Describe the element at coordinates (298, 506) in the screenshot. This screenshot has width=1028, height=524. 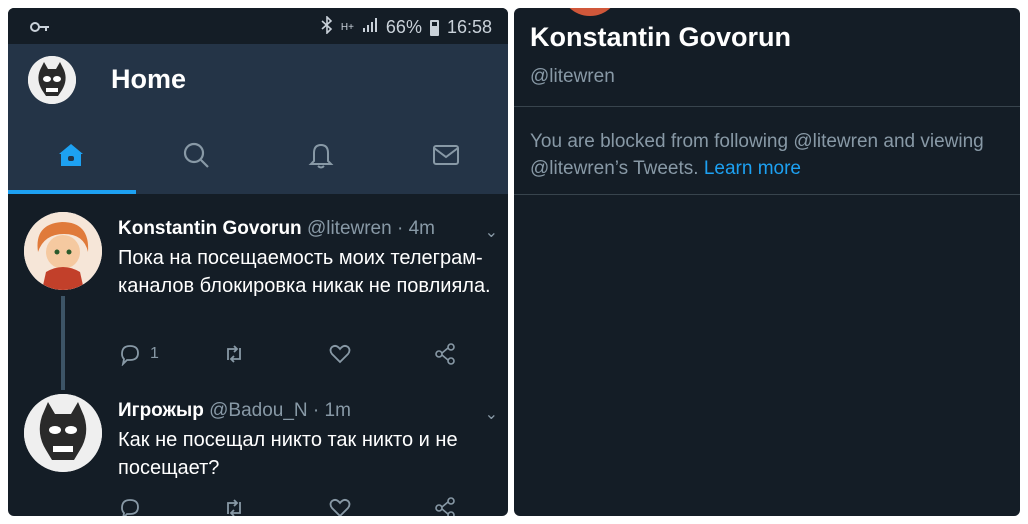
I see `tweet-actions` at that location.